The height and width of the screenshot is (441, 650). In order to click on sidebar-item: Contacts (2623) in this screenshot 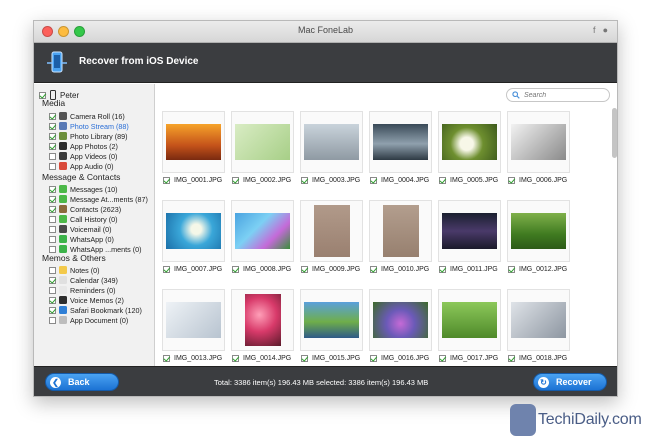, I will do `click(98, 209)`.